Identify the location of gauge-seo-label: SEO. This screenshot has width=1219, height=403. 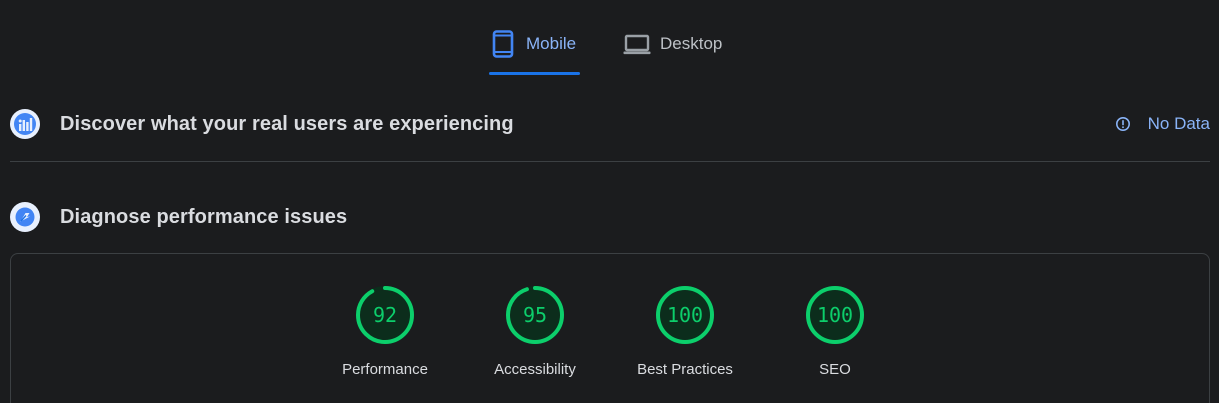
(835, 369).